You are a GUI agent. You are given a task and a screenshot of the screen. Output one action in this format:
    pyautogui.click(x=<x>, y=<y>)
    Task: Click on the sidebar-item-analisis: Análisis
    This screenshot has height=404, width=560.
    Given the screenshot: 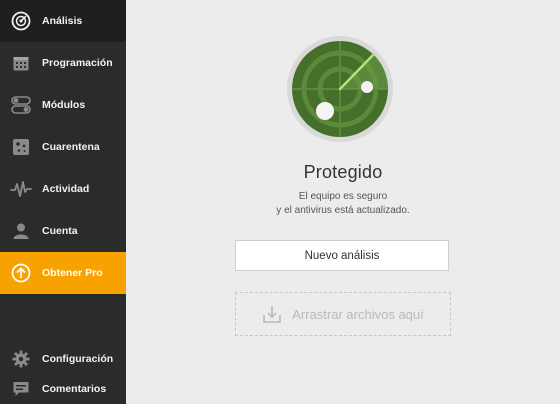 What is the action you would take?
    pyautogui.click(x=63, y=21)
    